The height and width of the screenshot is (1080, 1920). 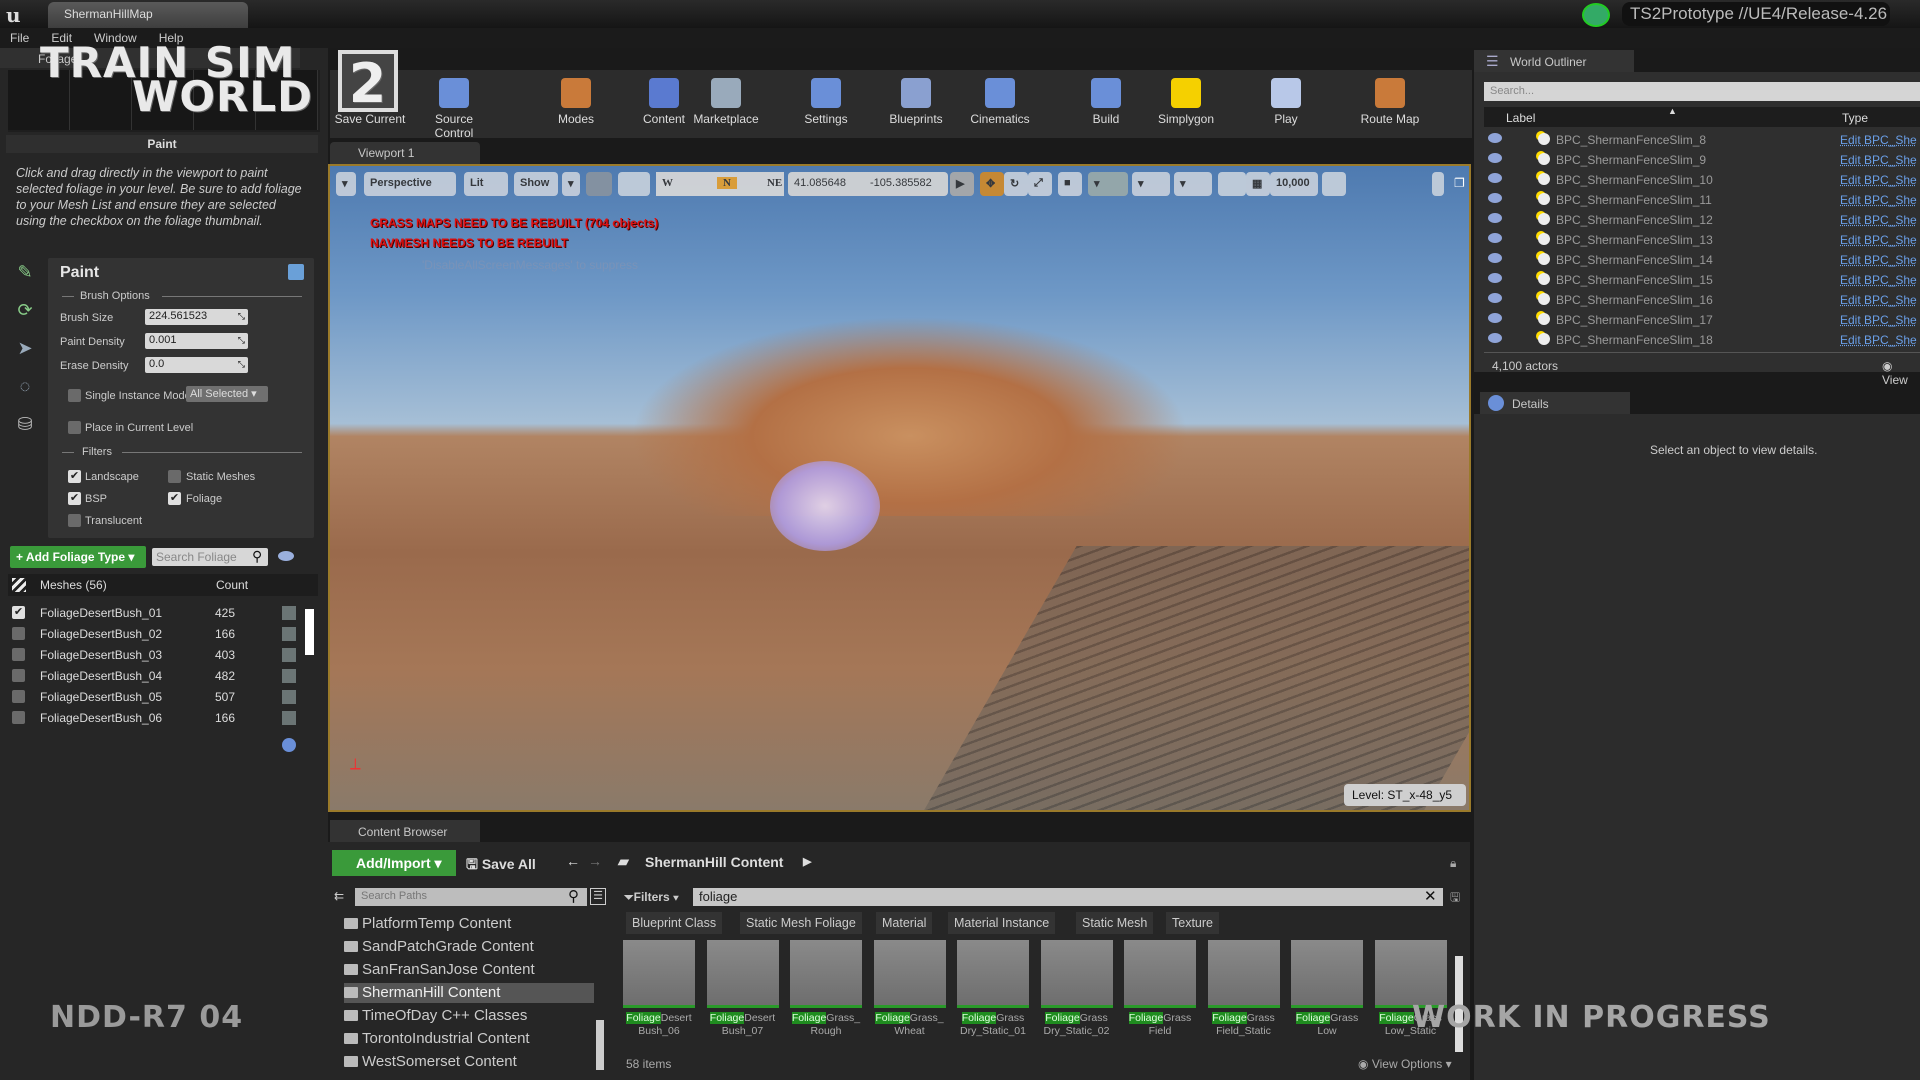 What do you see at coordinates (909, 994) in the screenshot?
I see `asset-tile: FoliageGrass_ Wheat` at bounding box center [909, 994].